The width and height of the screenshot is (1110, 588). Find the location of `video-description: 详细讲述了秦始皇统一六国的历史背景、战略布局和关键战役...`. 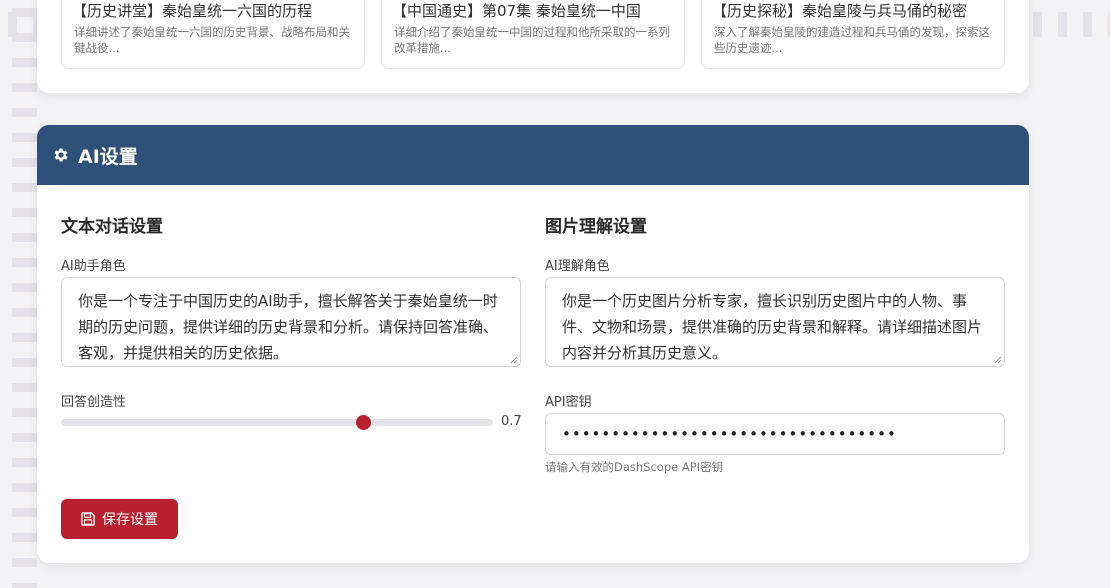

video-description: 详细讲述了秦始皇统一六国的历史背景、战略布局和关键战役... is located at coordinates (212, 40).